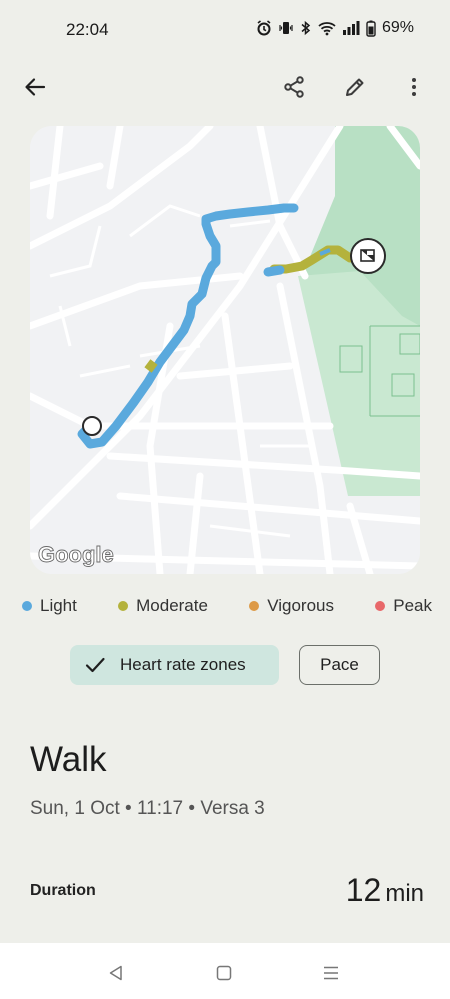  What do you see at coordinates (300, 605) in the screenshot?
I see `legend-label: Vigorous` at bounding box center [300, 605].